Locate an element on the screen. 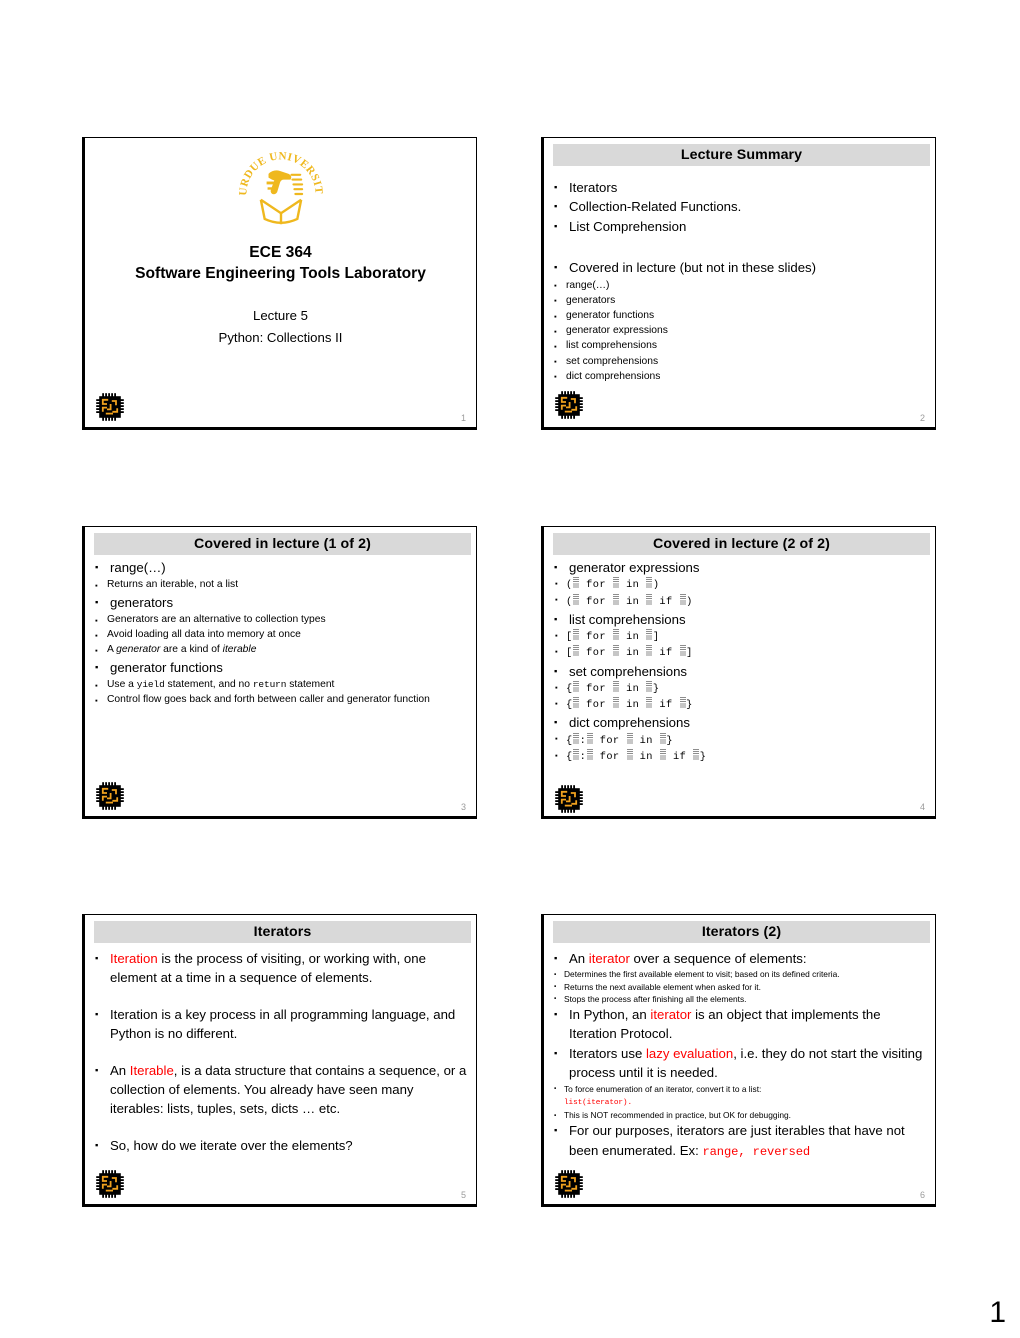 The height and width of the screenshot is (1338, 1020). code-list-iterator: list(iterator). is located at coordinates (598, 1102).